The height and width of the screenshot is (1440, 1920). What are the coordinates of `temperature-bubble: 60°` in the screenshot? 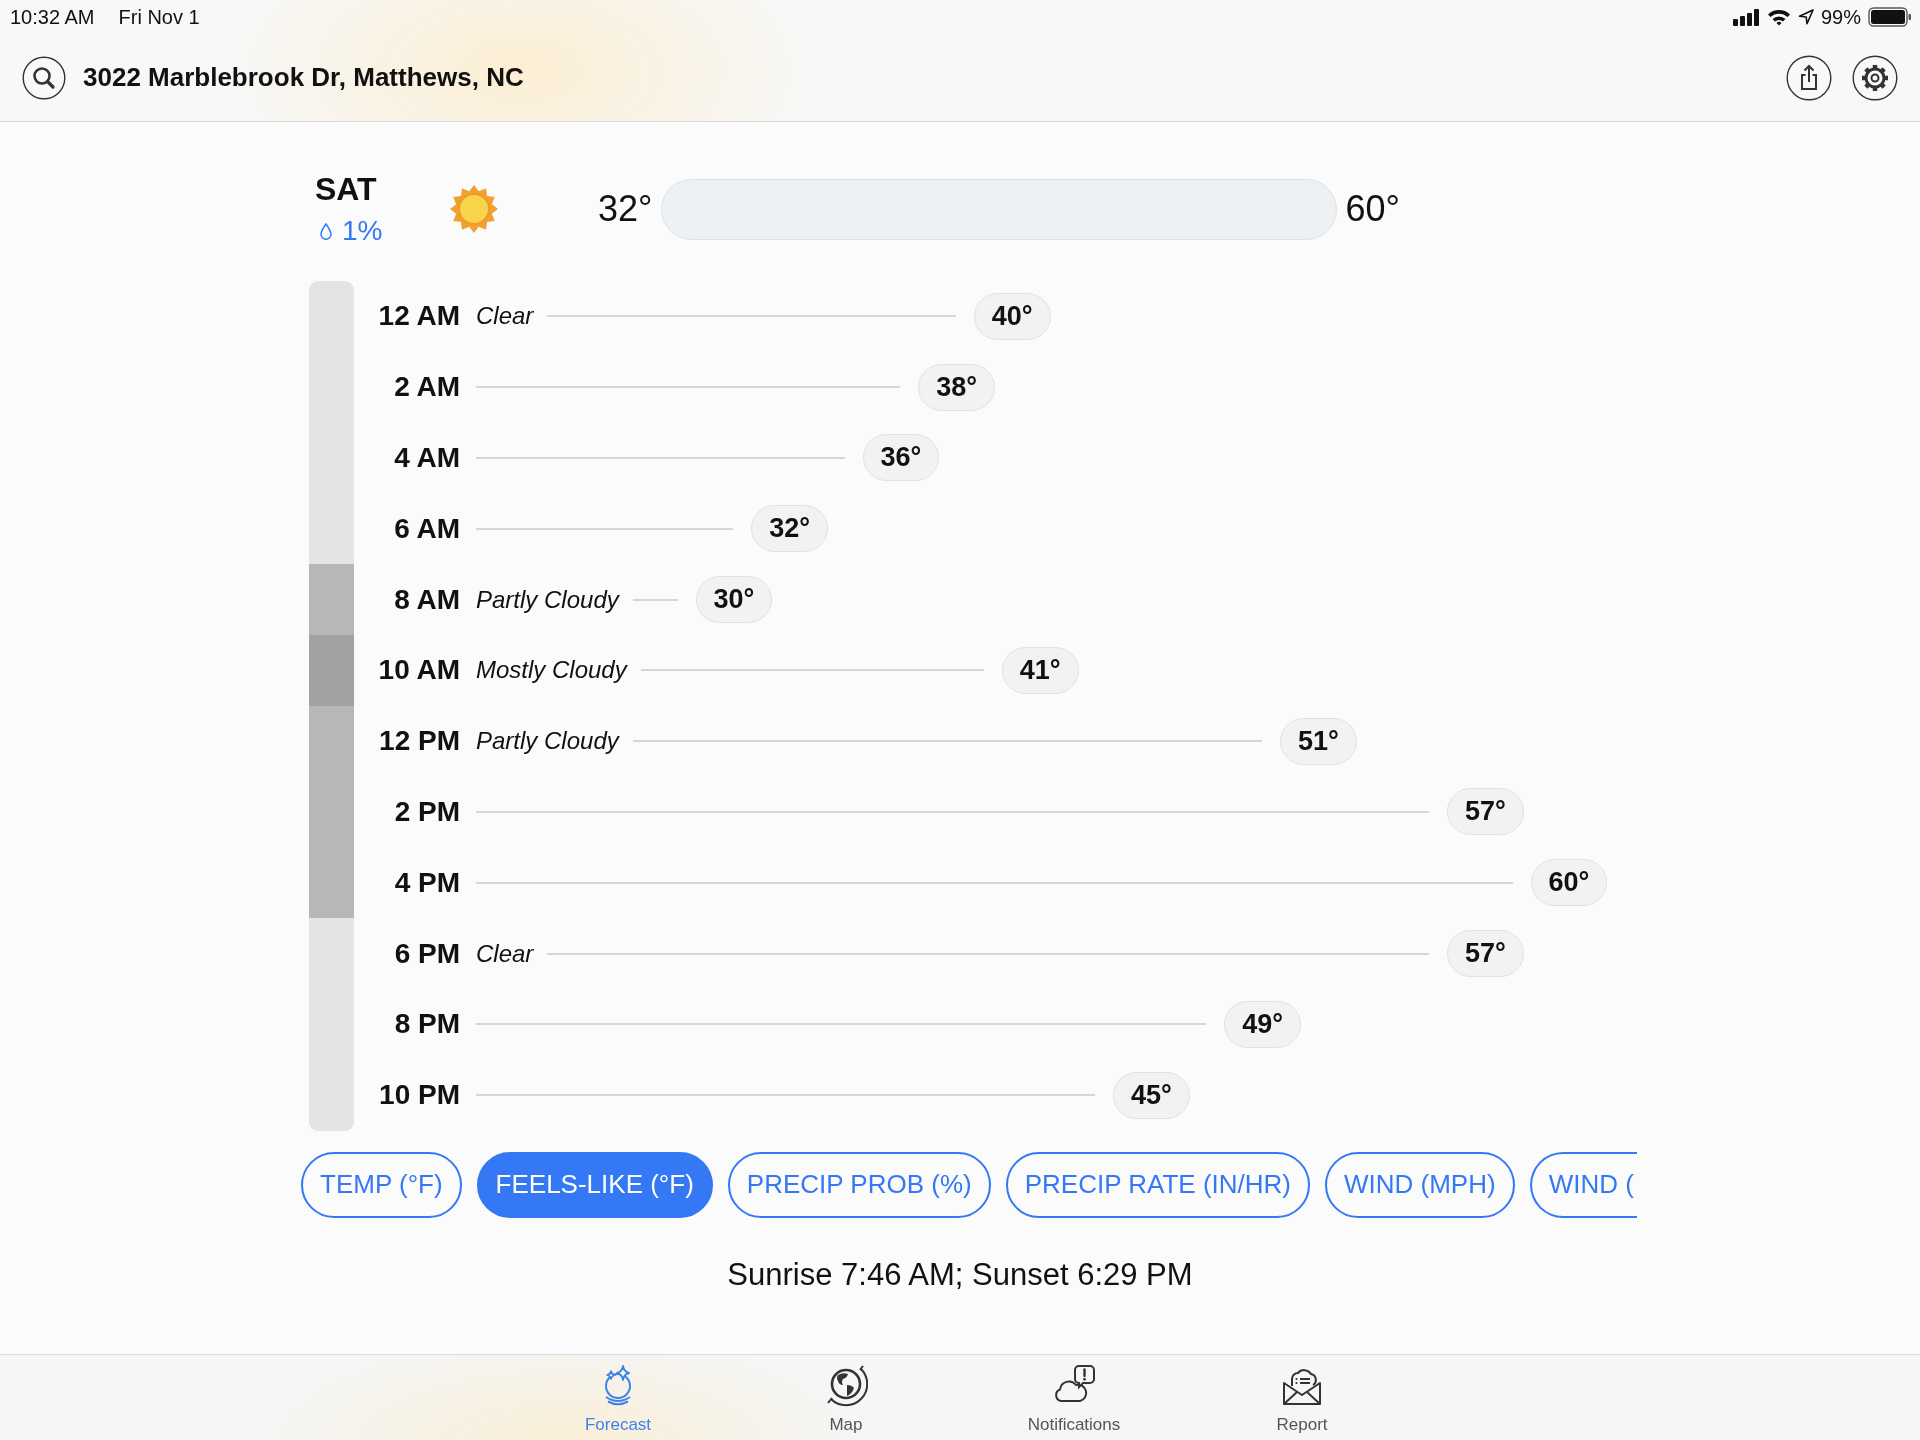 It's located at (1569, 883).